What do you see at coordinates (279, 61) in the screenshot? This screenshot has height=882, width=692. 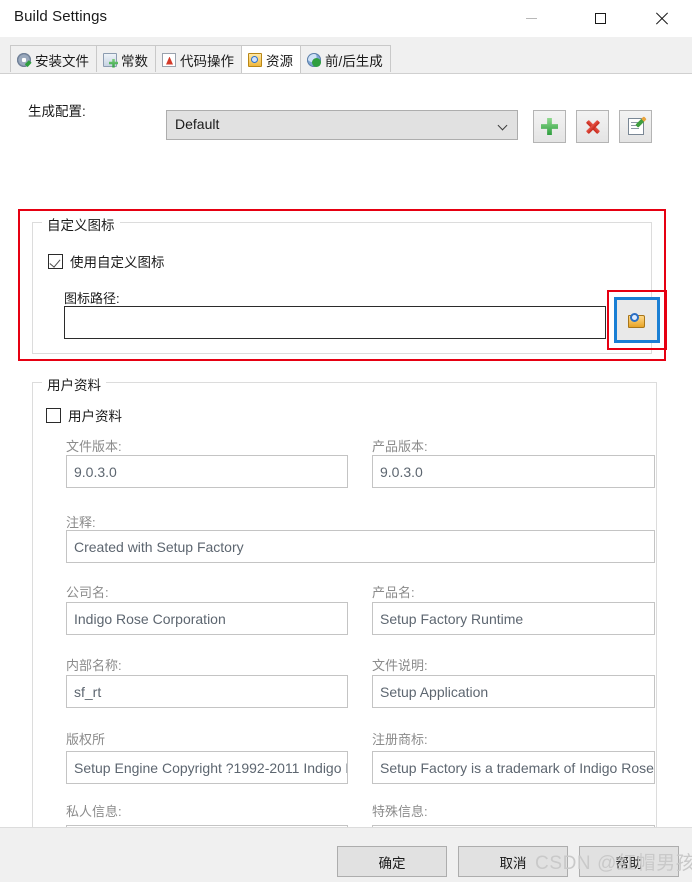 I see `tab-label: 资源` at bounding box center [279, 61].